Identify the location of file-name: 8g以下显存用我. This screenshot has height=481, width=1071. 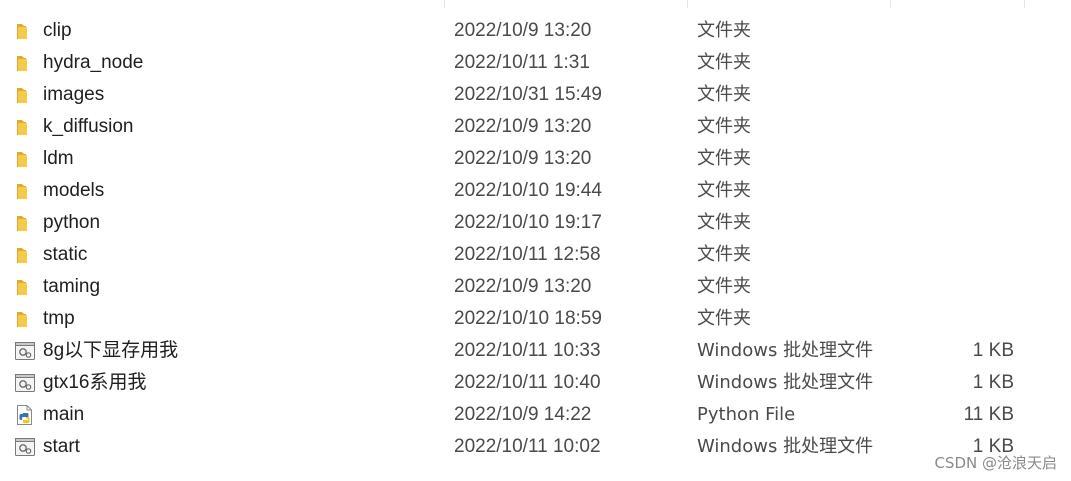
(111, 350).